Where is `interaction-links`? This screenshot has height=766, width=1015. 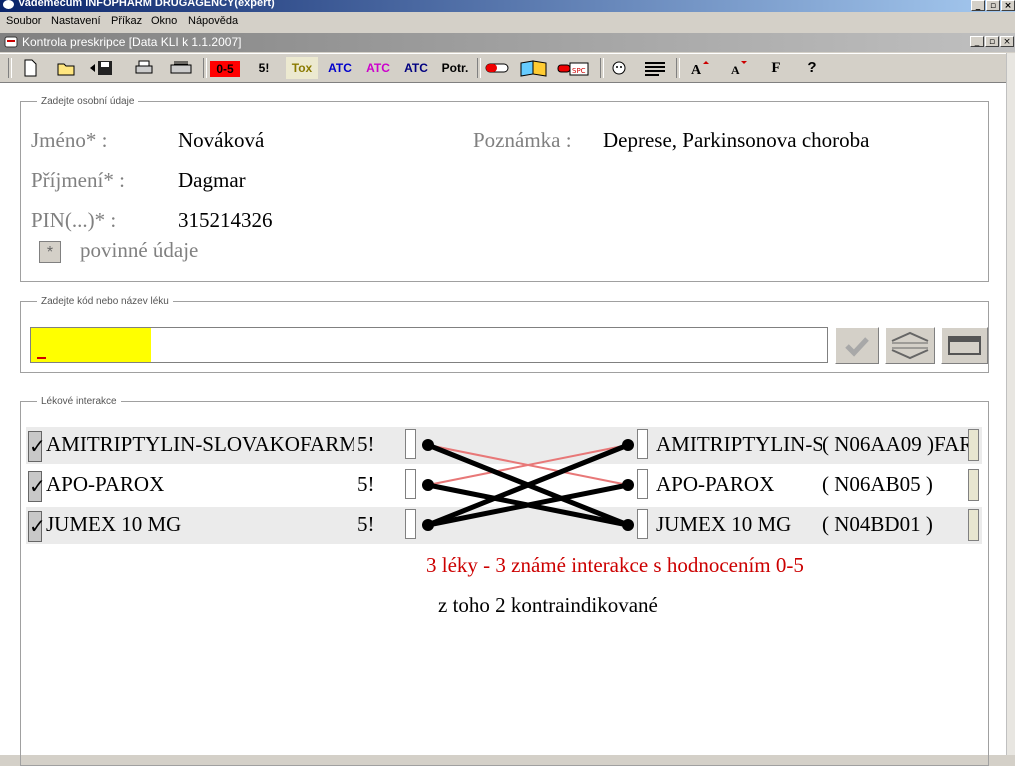
interaction-links is located at coordinates (528, 485).